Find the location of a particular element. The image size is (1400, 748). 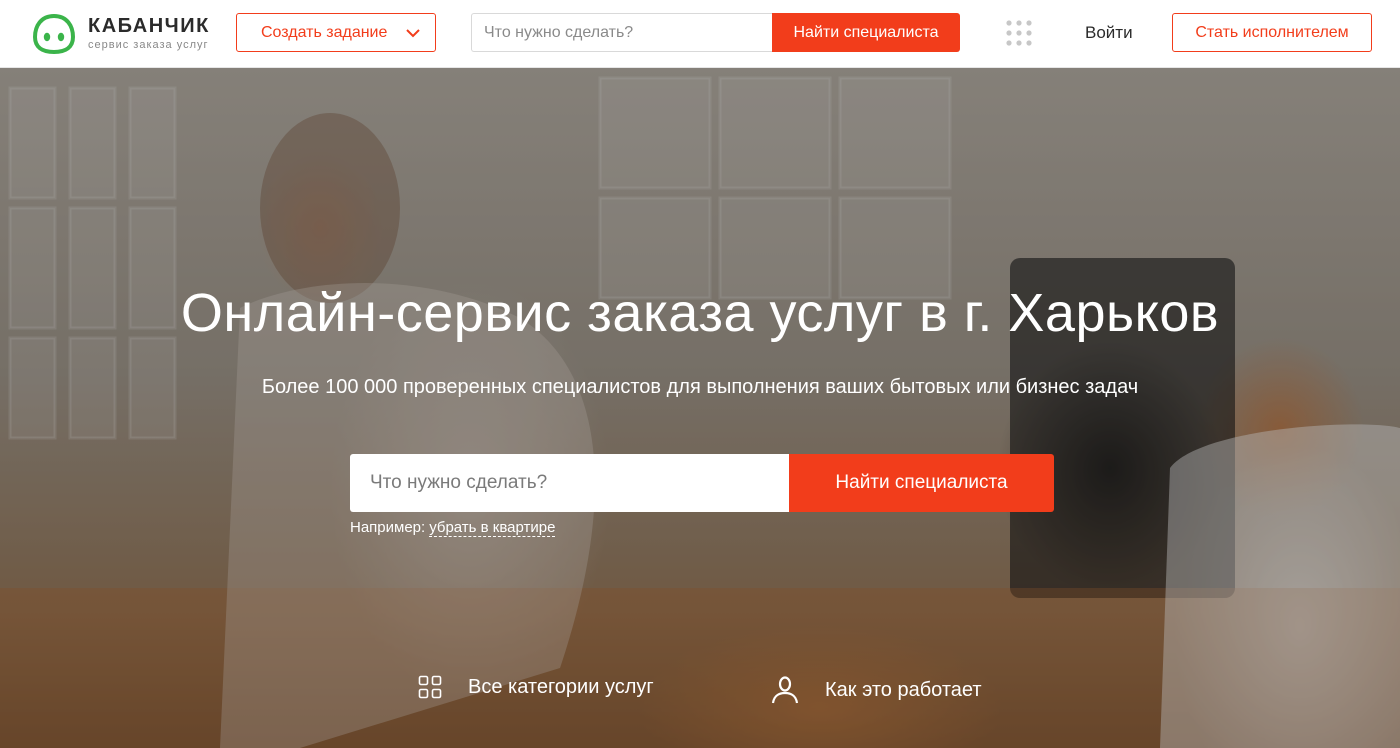

apps-grid-icon is located at coordinates (1019, 33).